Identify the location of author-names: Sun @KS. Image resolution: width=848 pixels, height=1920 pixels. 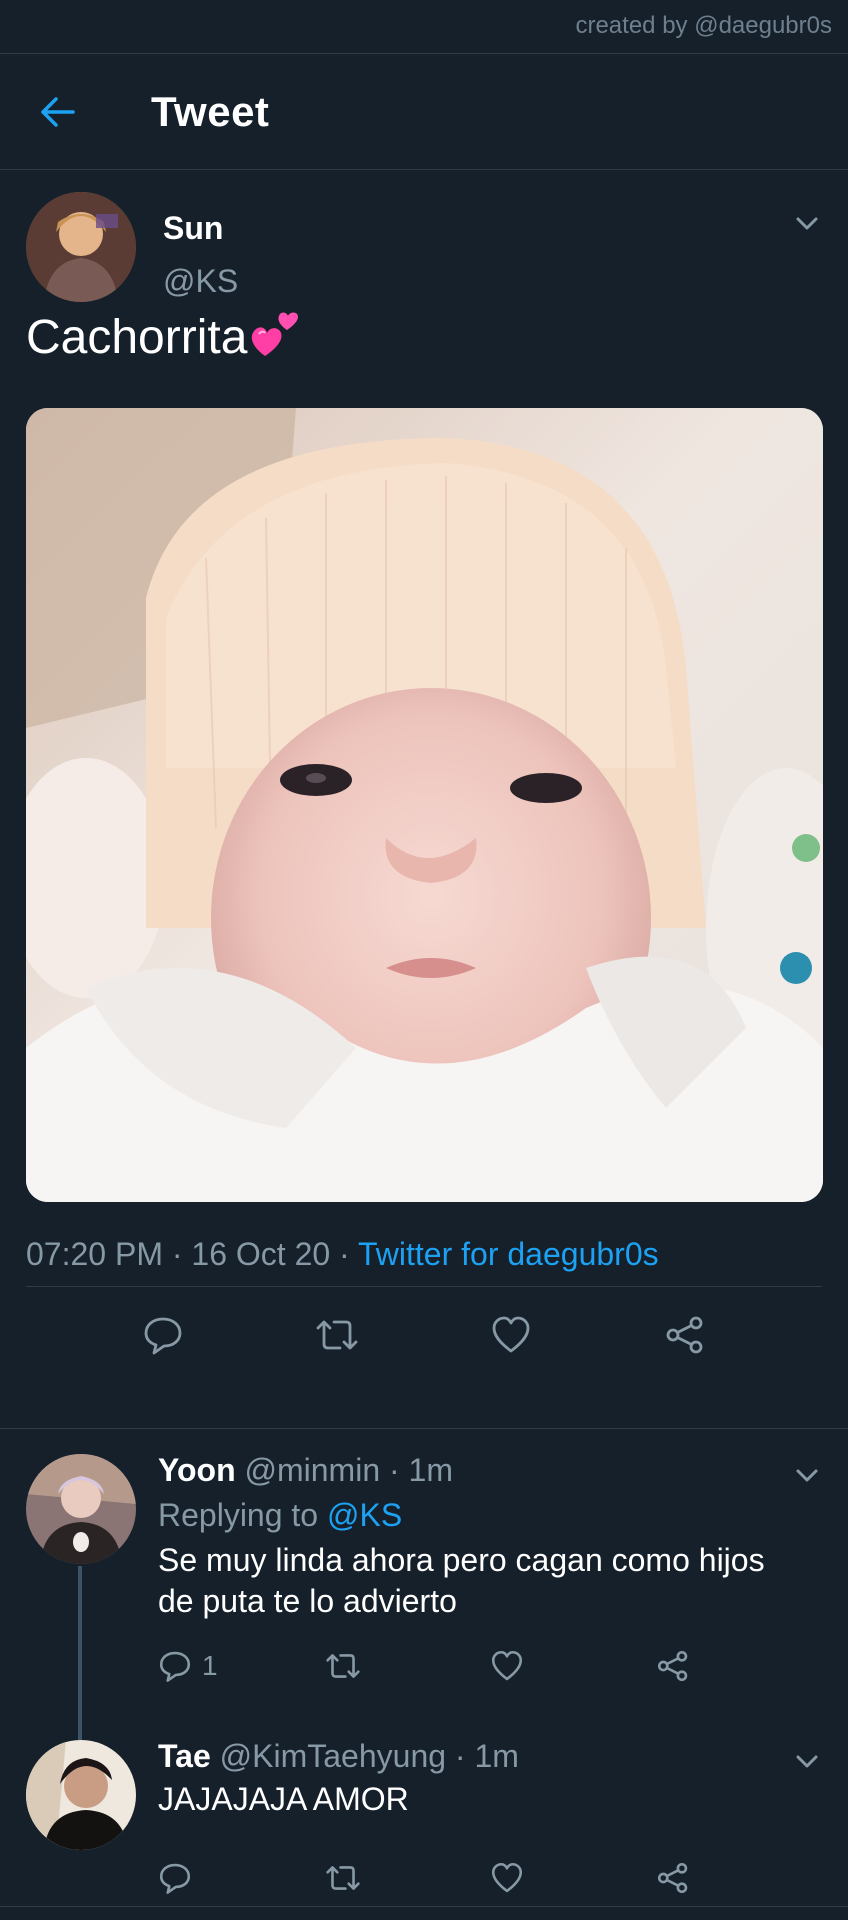
(200, 246).